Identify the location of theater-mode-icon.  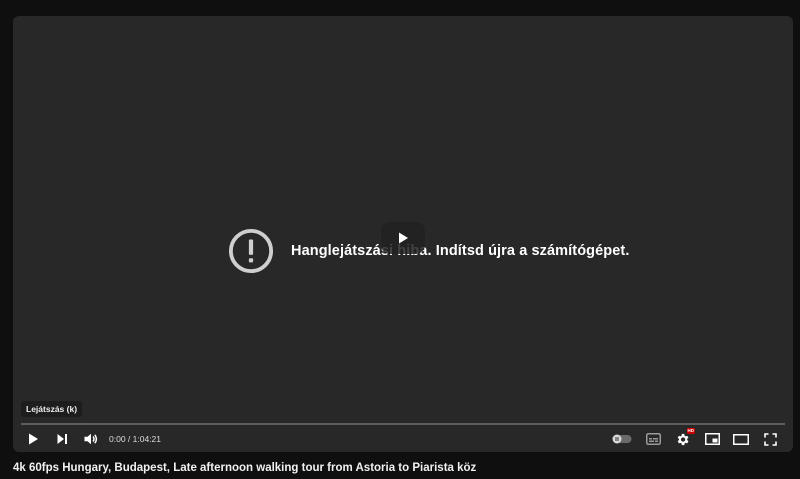
(741, 439).